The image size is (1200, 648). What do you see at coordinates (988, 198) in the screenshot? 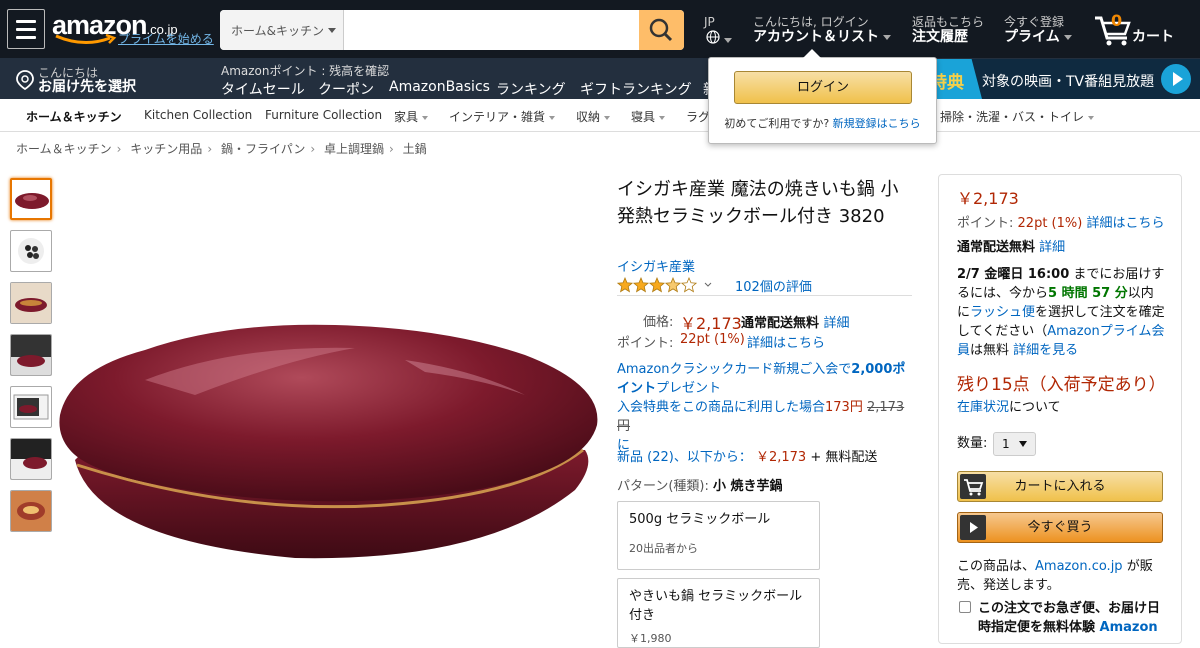
I see `buybox-price: ￥2,173` at bounding box center [988, 198].